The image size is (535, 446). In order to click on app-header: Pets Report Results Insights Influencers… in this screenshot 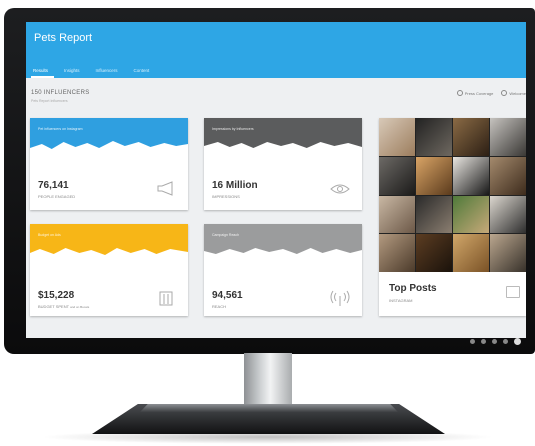, I will do `click(276, 50)`.